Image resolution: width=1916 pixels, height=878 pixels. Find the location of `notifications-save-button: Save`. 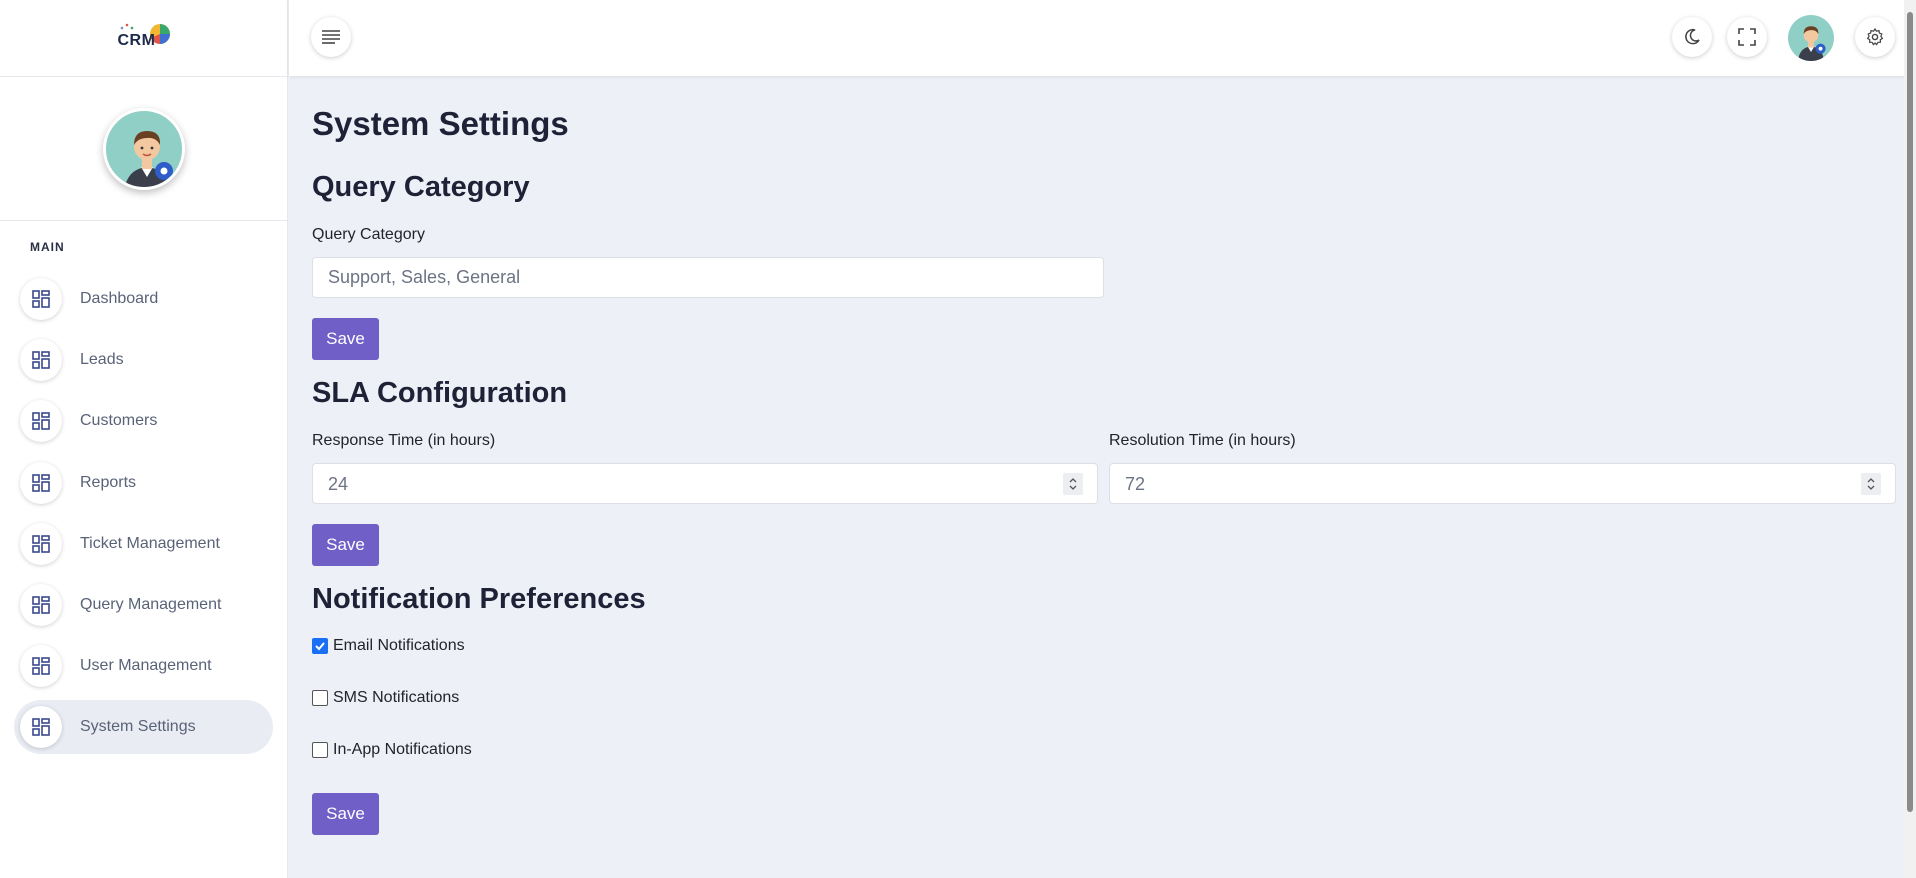

notifications-save-button: Save is located at coordinates (345, 814).